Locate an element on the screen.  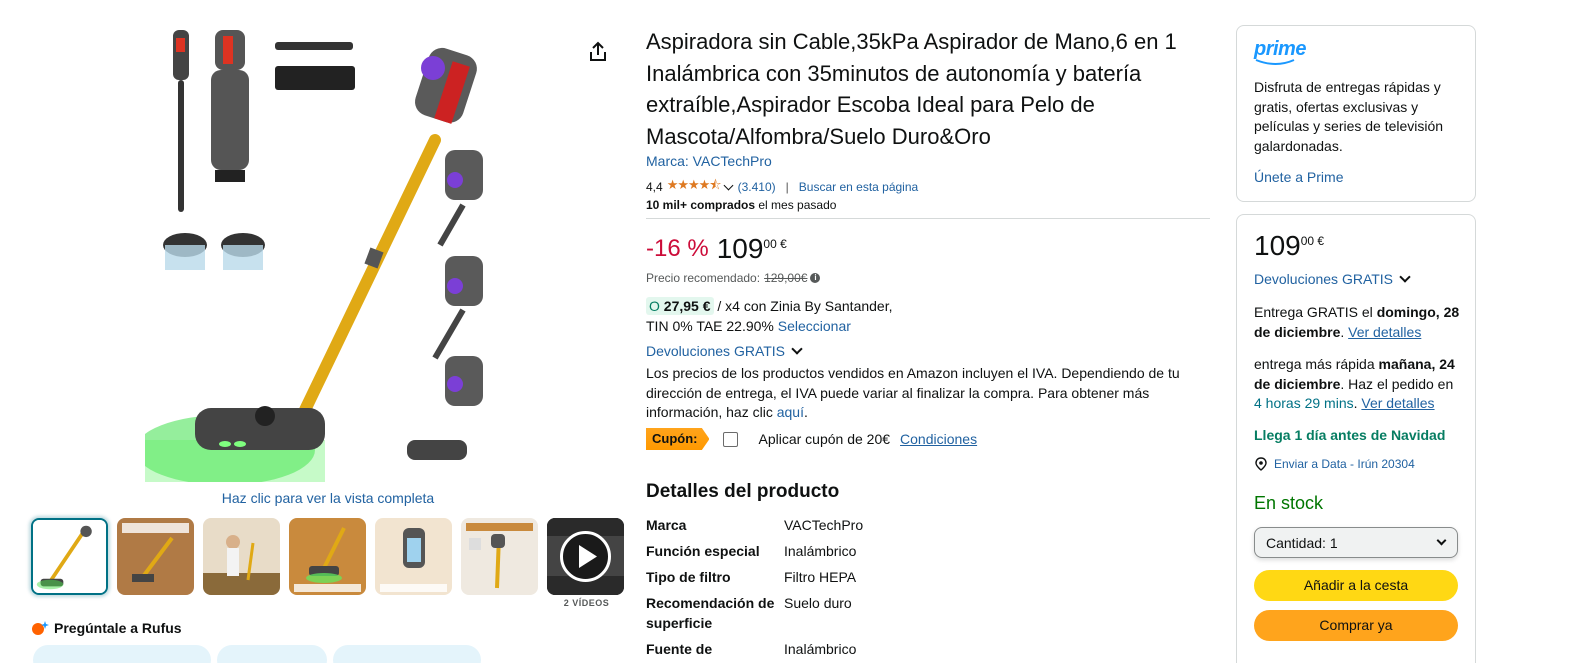
vat-link: aquí is located at coordinates (790, 412).